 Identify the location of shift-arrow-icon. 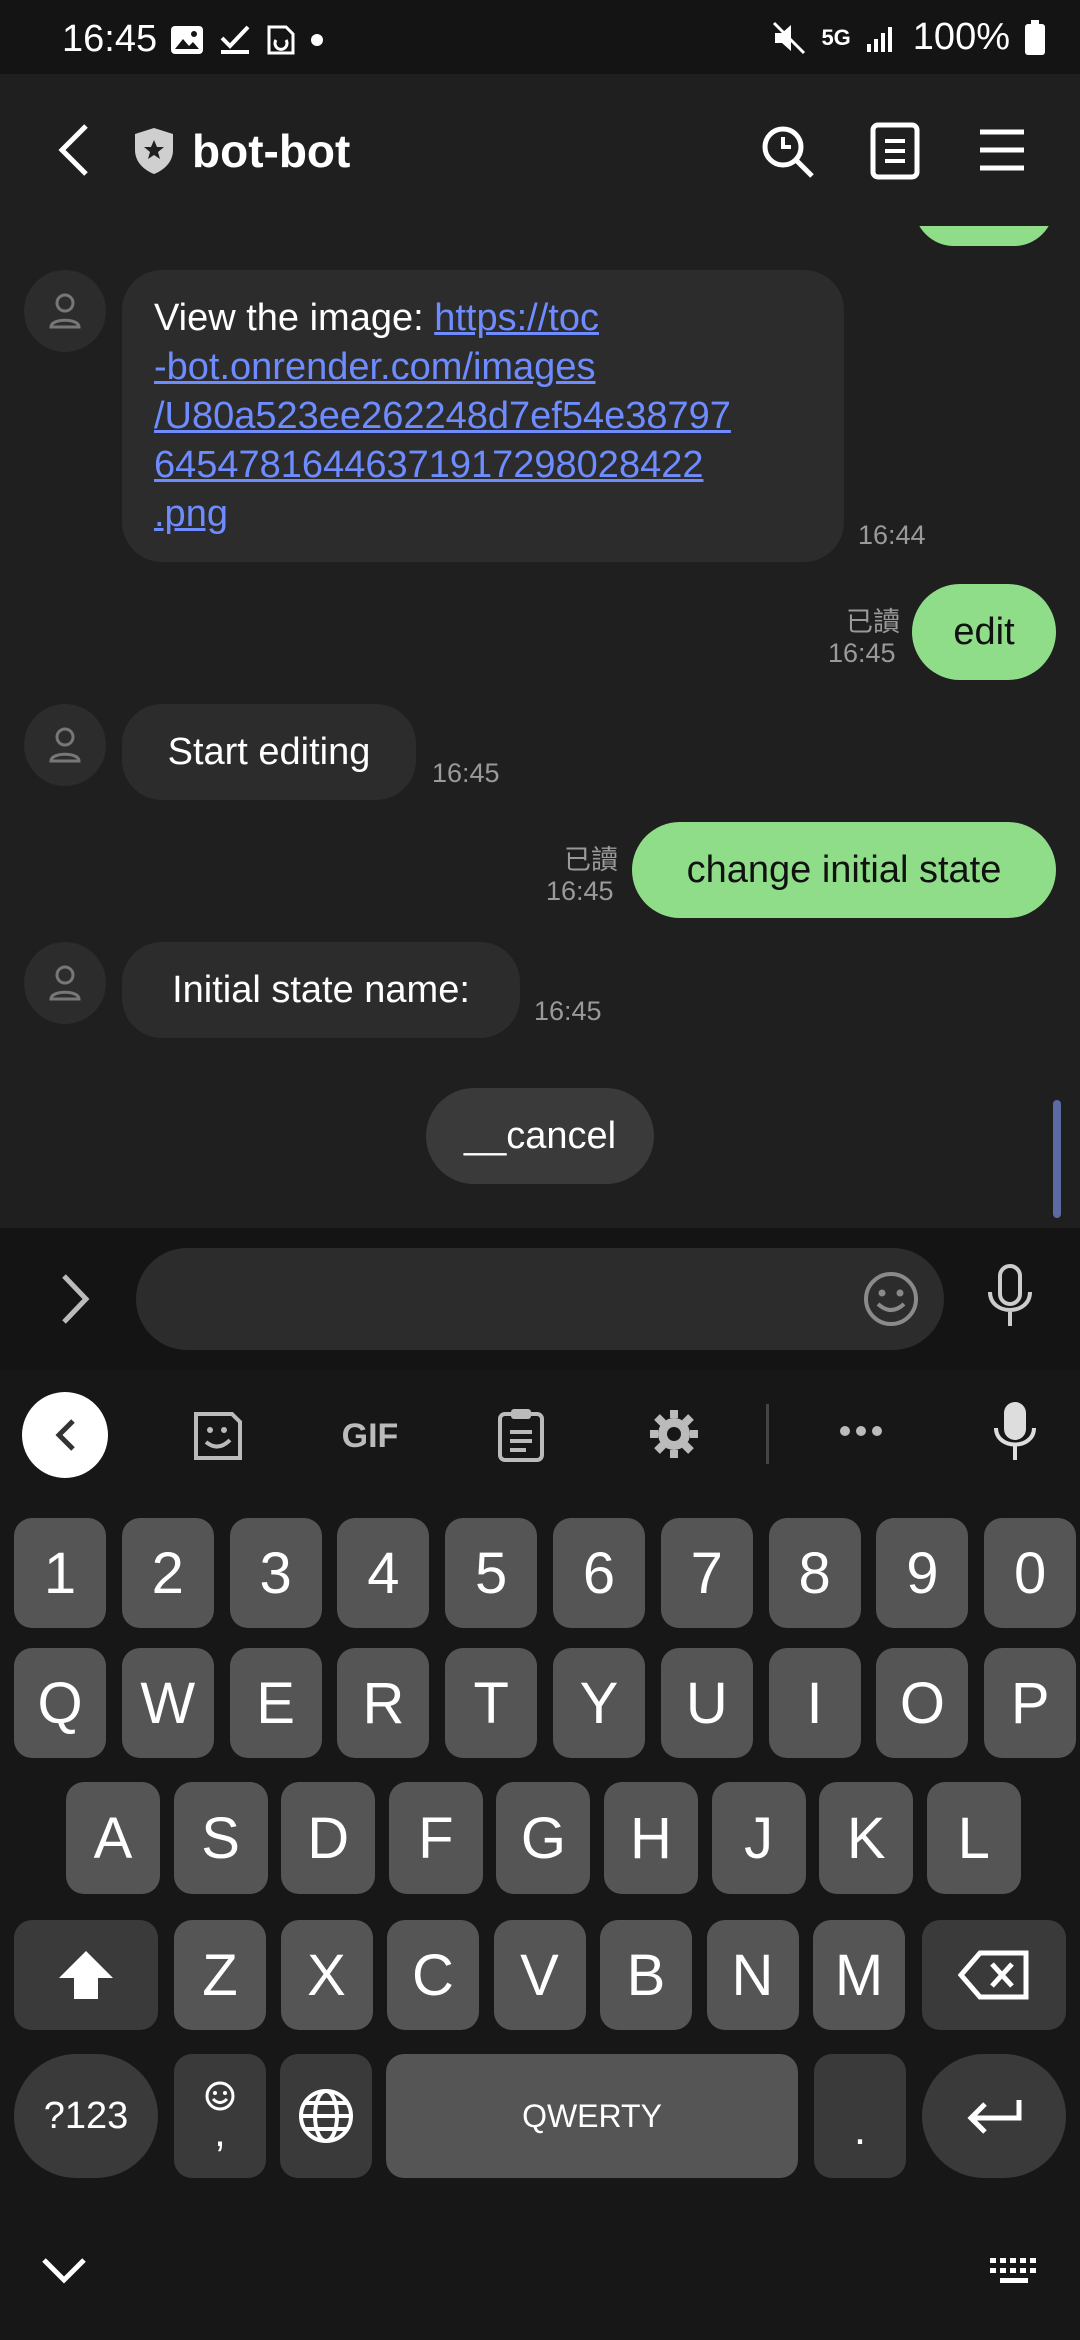
(86, 1975).